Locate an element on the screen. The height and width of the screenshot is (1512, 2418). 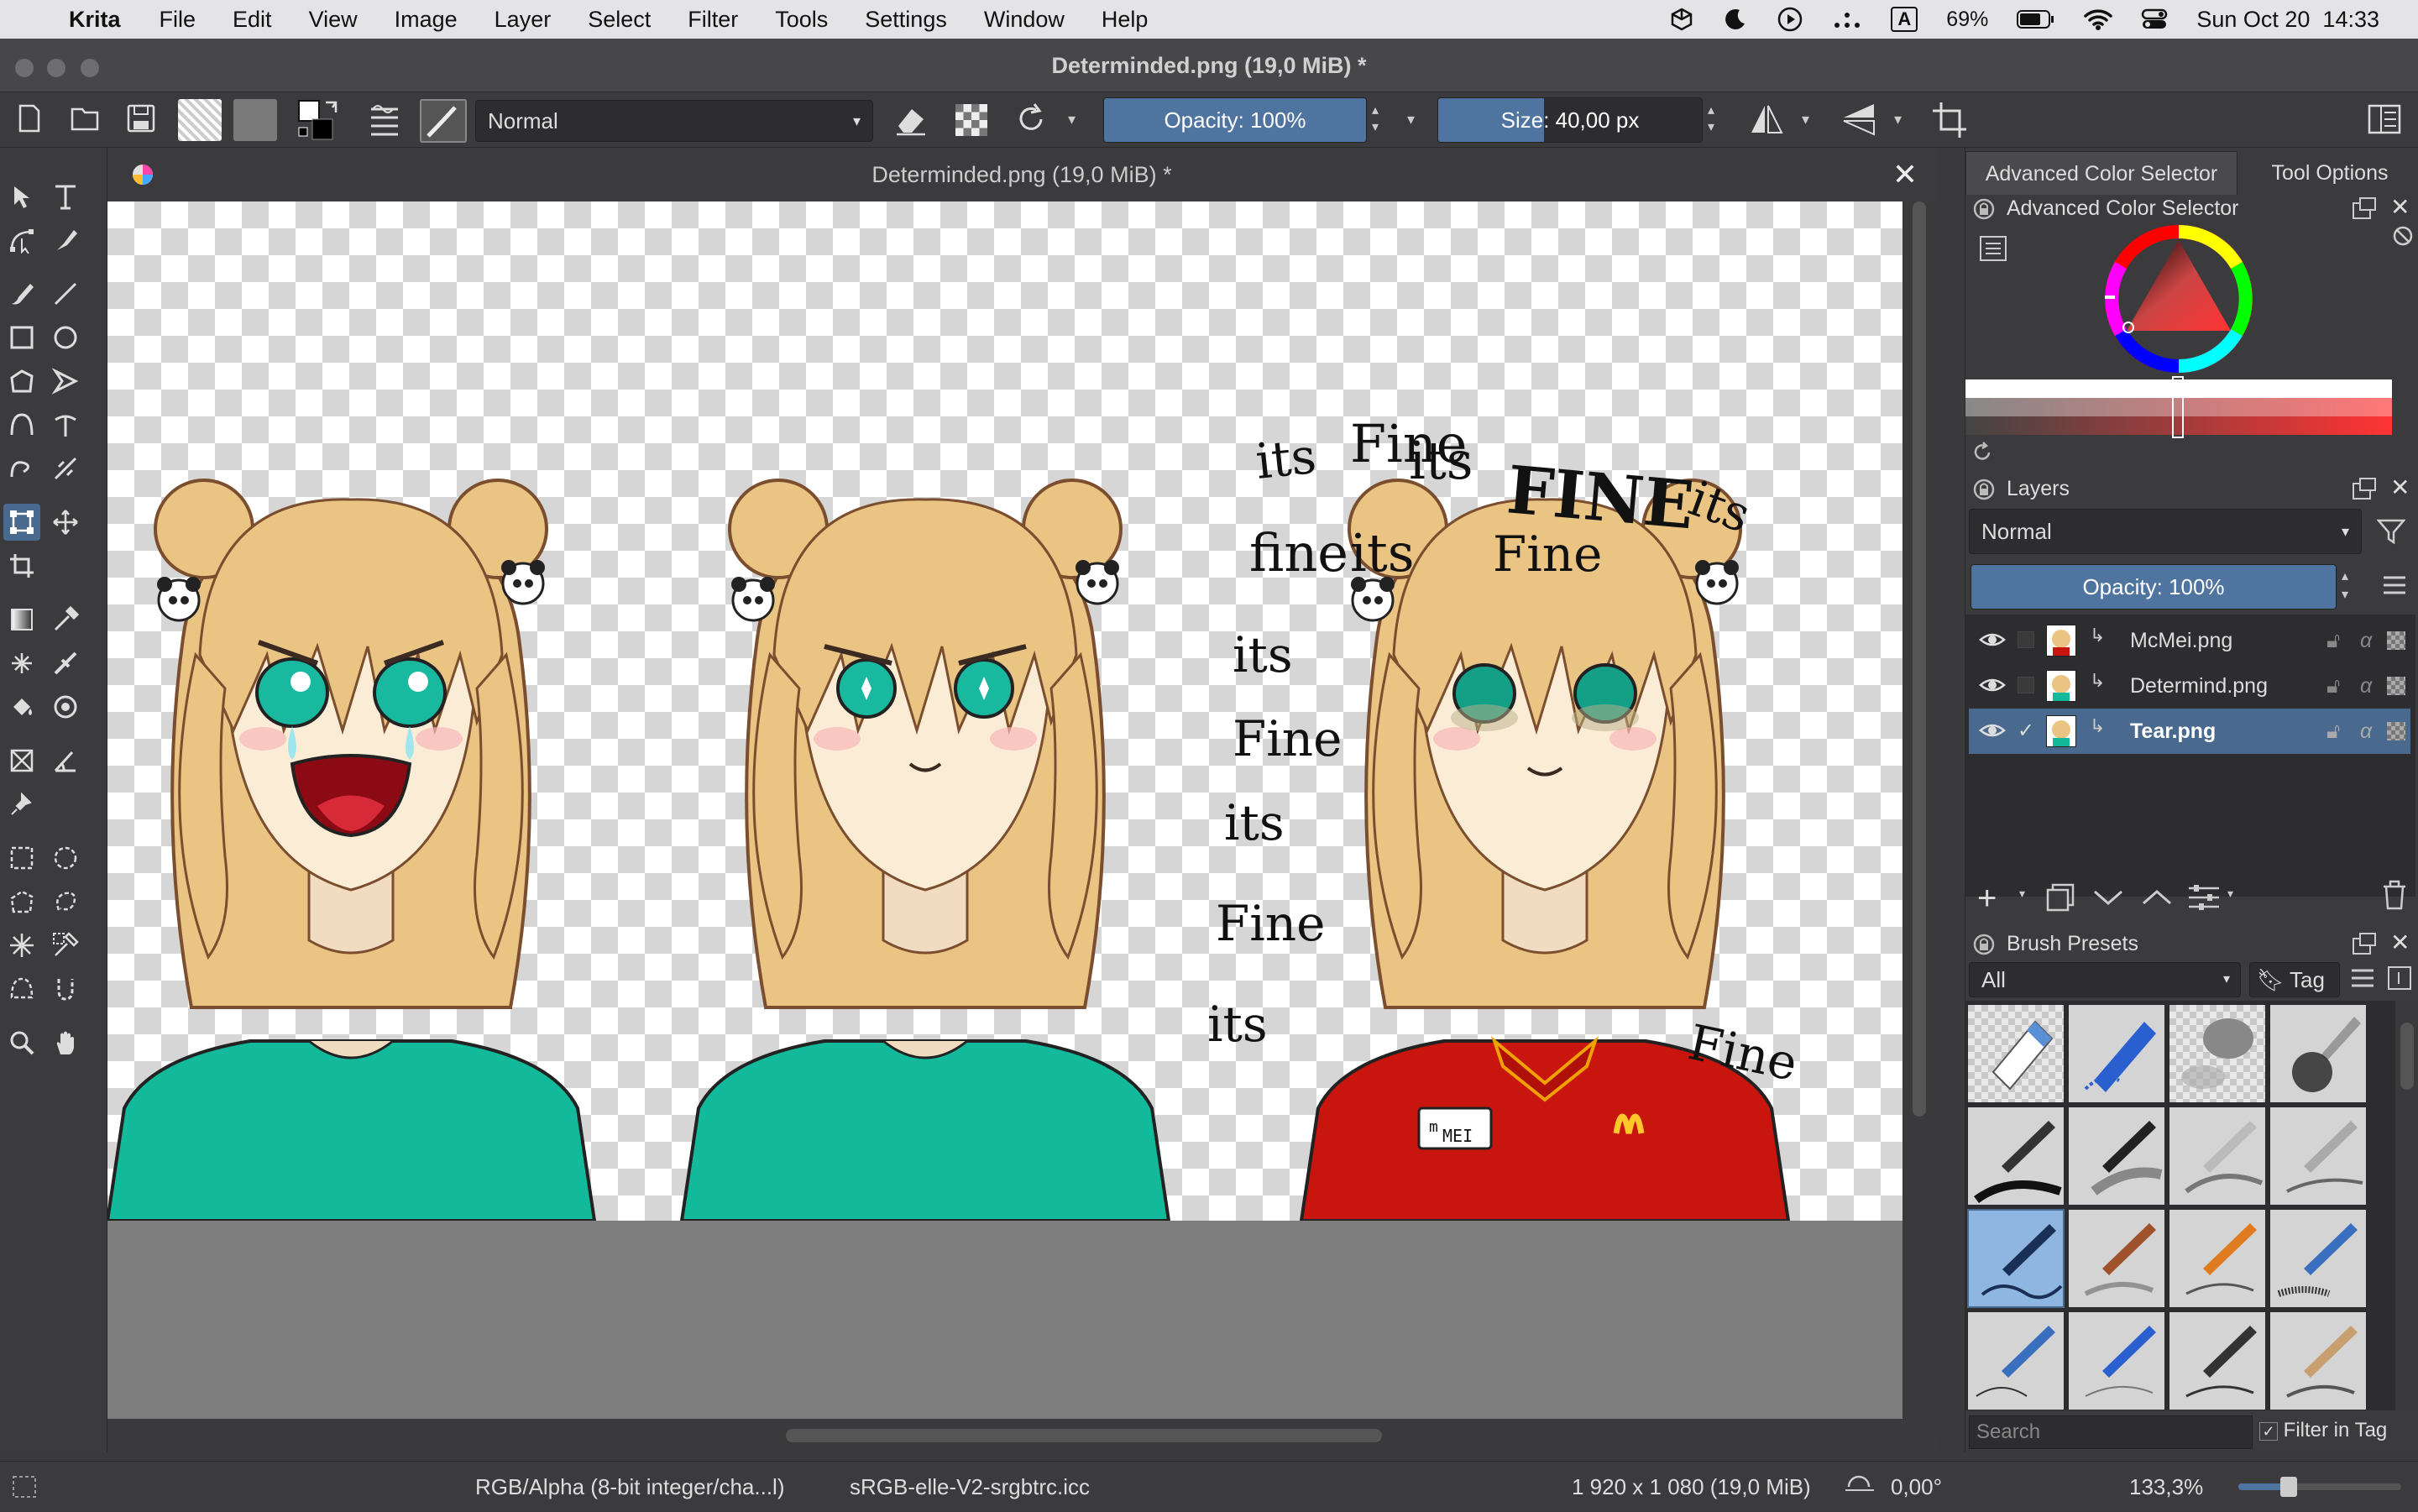
reference-tool-icon is located at coordinates (21, 760).